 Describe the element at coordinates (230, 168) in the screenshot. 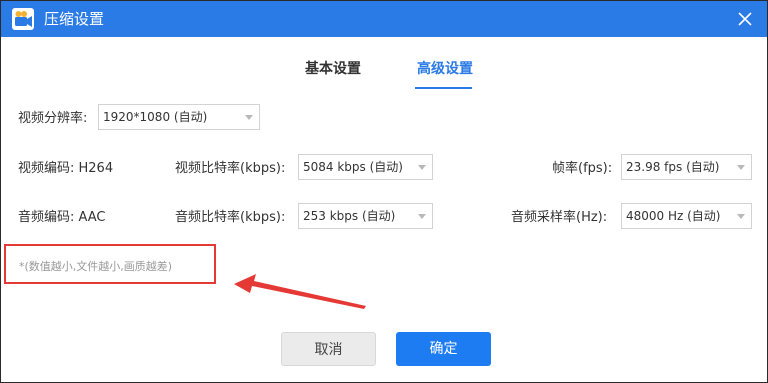

I see `video-bitrate-label: 视频比特率(kbps):` at that location.